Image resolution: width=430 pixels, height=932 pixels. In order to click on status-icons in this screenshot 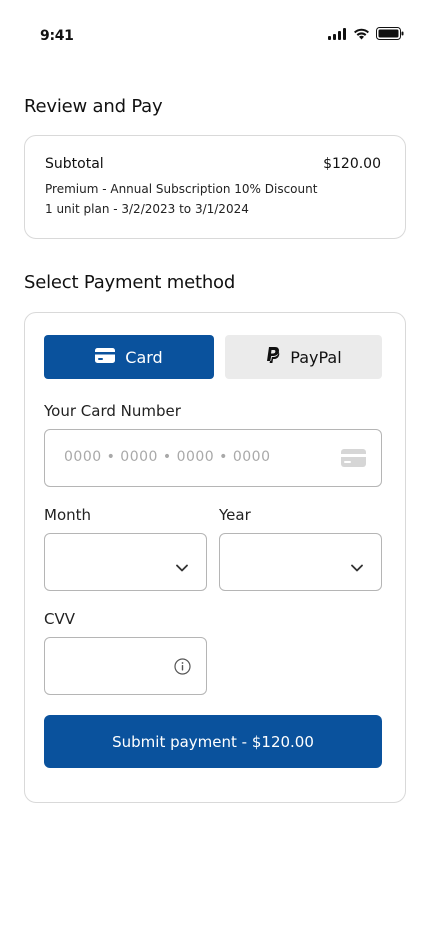, I will do `click(366, 33)`.